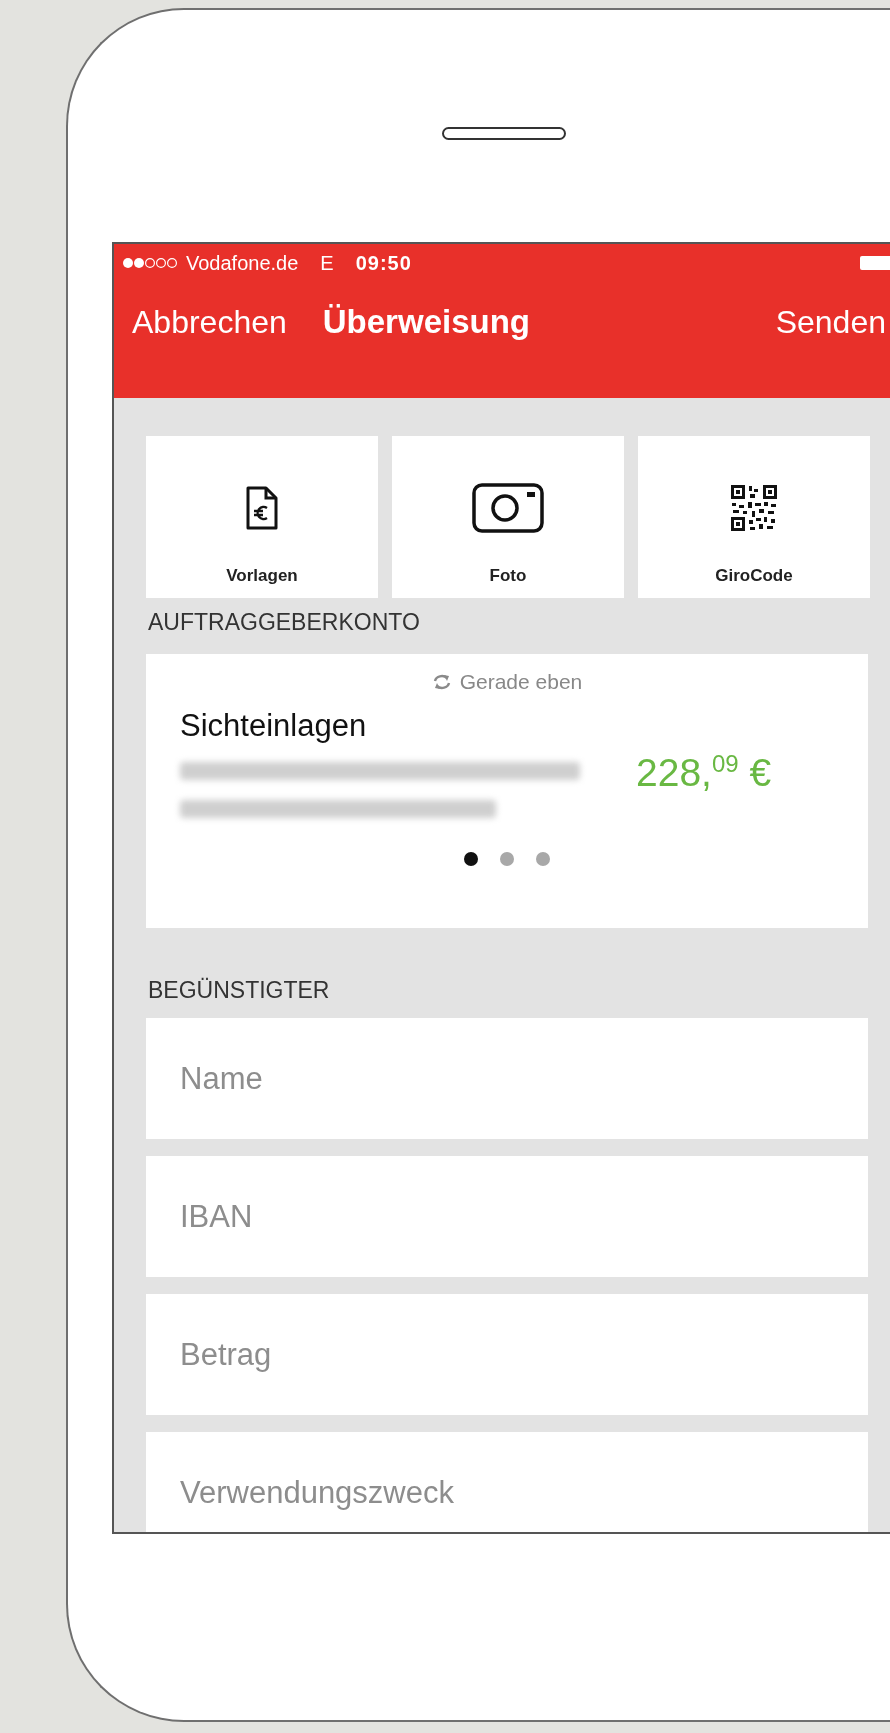 The width and height of the screenshot is (890, 1733). Describe the element at coordinates (209, 322) in the screenshot. I see `cancel-button: Abbrechen` at that location.